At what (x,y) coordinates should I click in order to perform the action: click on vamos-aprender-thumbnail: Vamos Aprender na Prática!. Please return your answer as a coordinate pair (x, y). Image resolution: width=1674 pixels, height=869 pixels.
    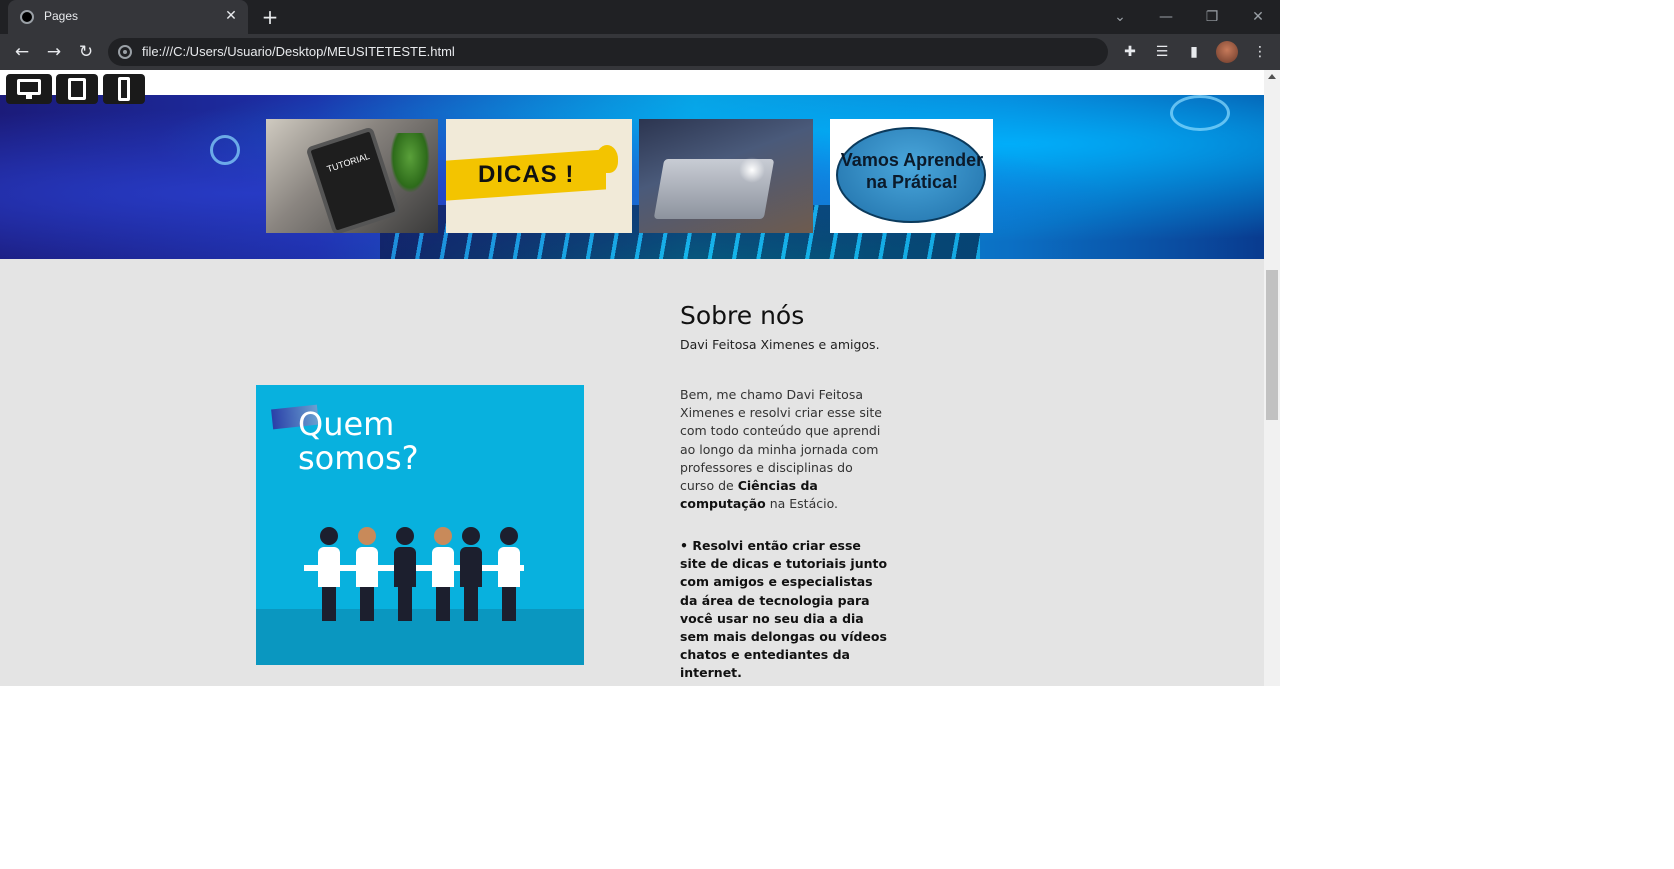
    Looking at the image, I should click on (911, 176).